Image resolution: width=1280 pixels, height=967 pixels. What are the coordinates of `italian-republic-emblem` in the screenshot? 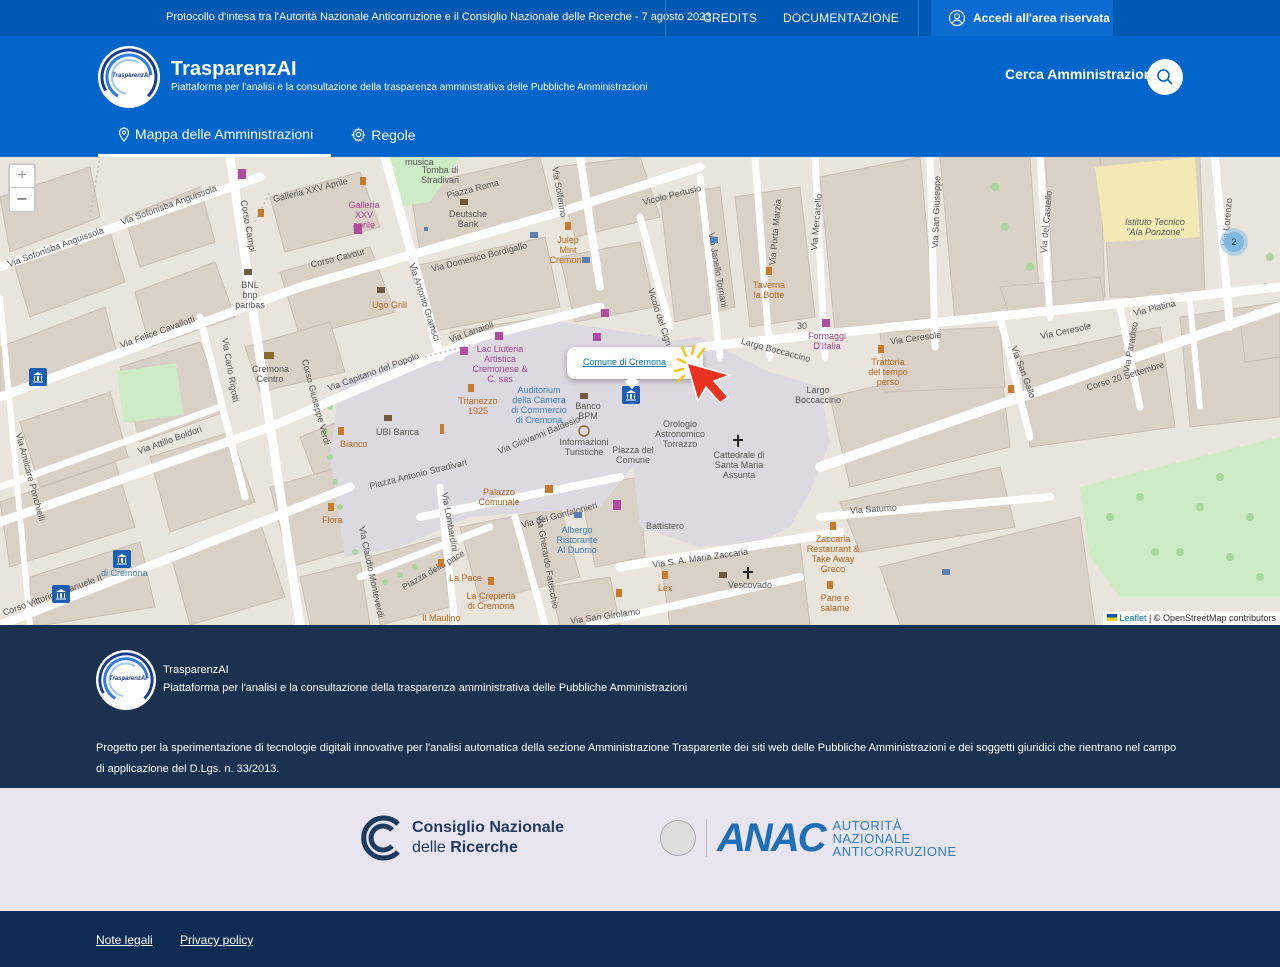 It's located at (678, 838).